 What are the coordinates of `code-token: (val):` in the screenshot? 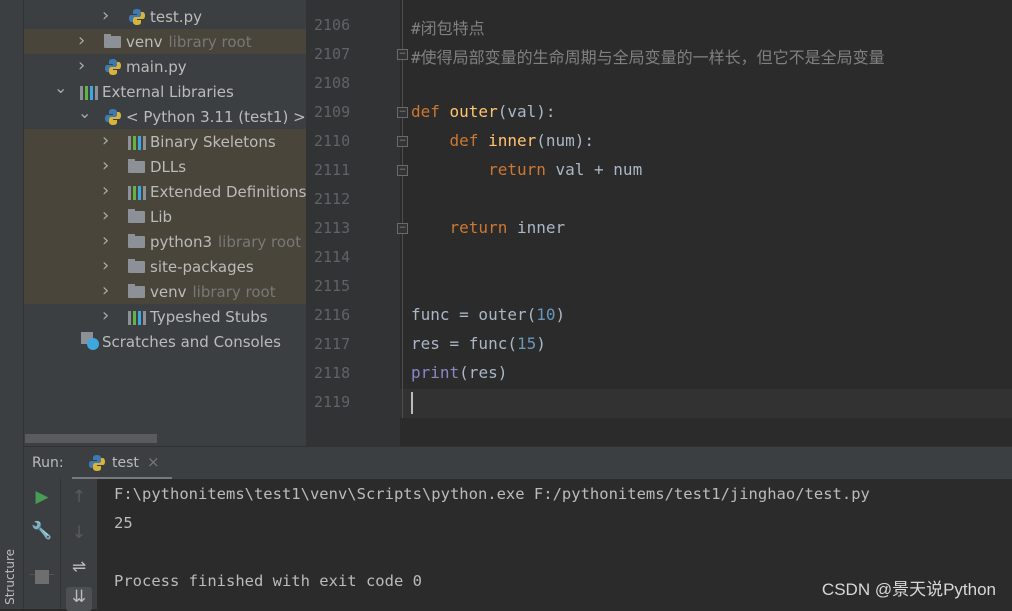 It's located at (526, 111).